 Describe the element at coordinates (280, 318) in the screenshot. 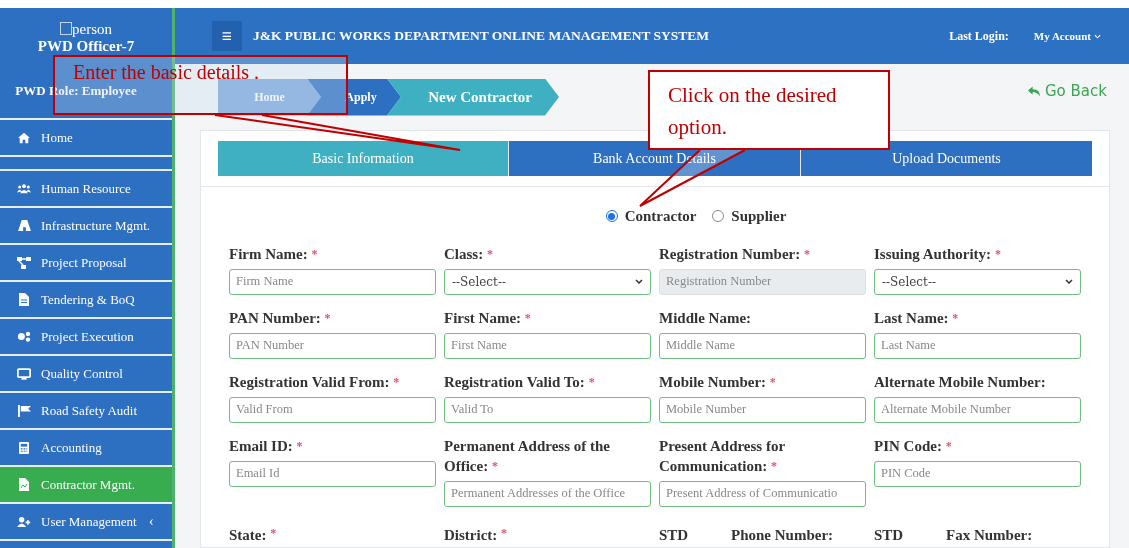

I see `field-label: PAN Number: *` at that location.